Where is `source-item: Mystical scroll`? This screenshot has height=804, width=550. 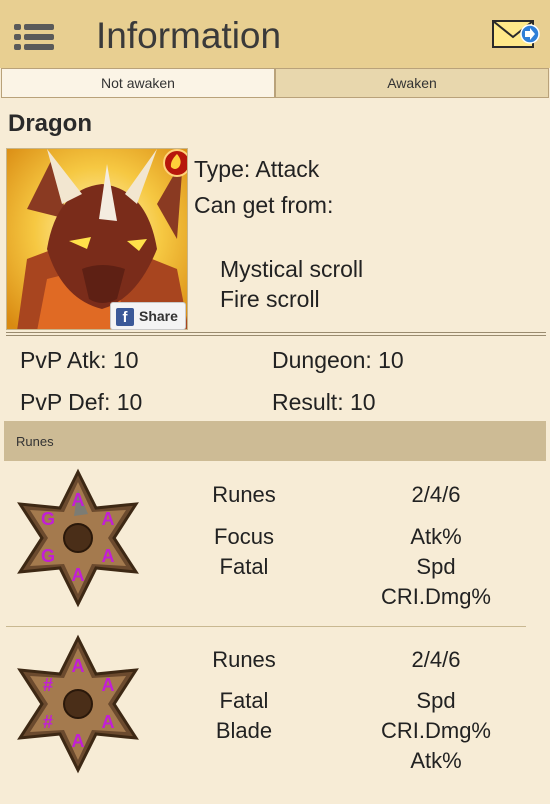 source-item: Mystical scroll is located at coordinates (292, 269).